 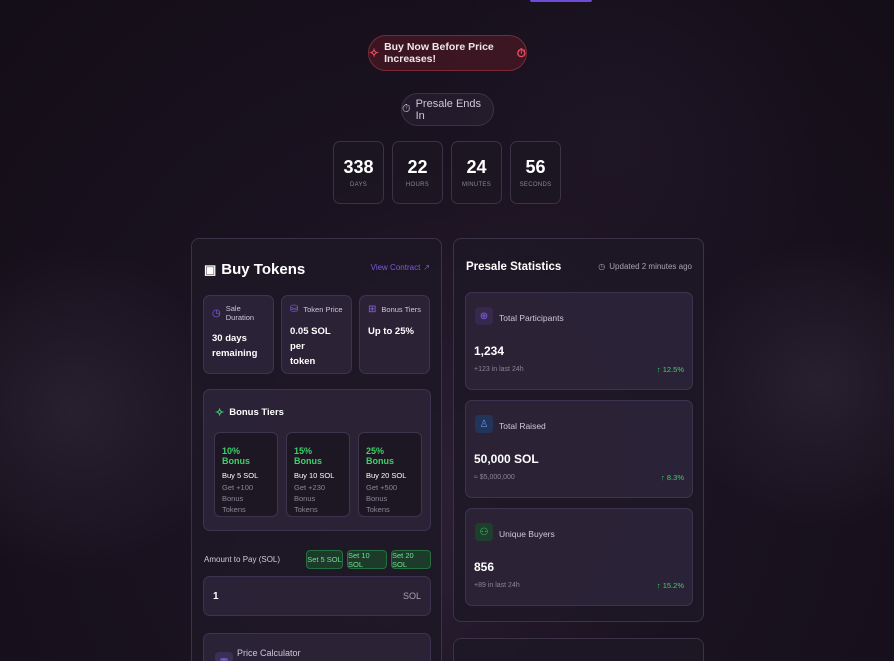 What do you see at coordinates (317, 647) in the screenshot?
I see `price-calculator-toggle: ▦ Price Calculator ⌄` at bounding box center [317, 647].